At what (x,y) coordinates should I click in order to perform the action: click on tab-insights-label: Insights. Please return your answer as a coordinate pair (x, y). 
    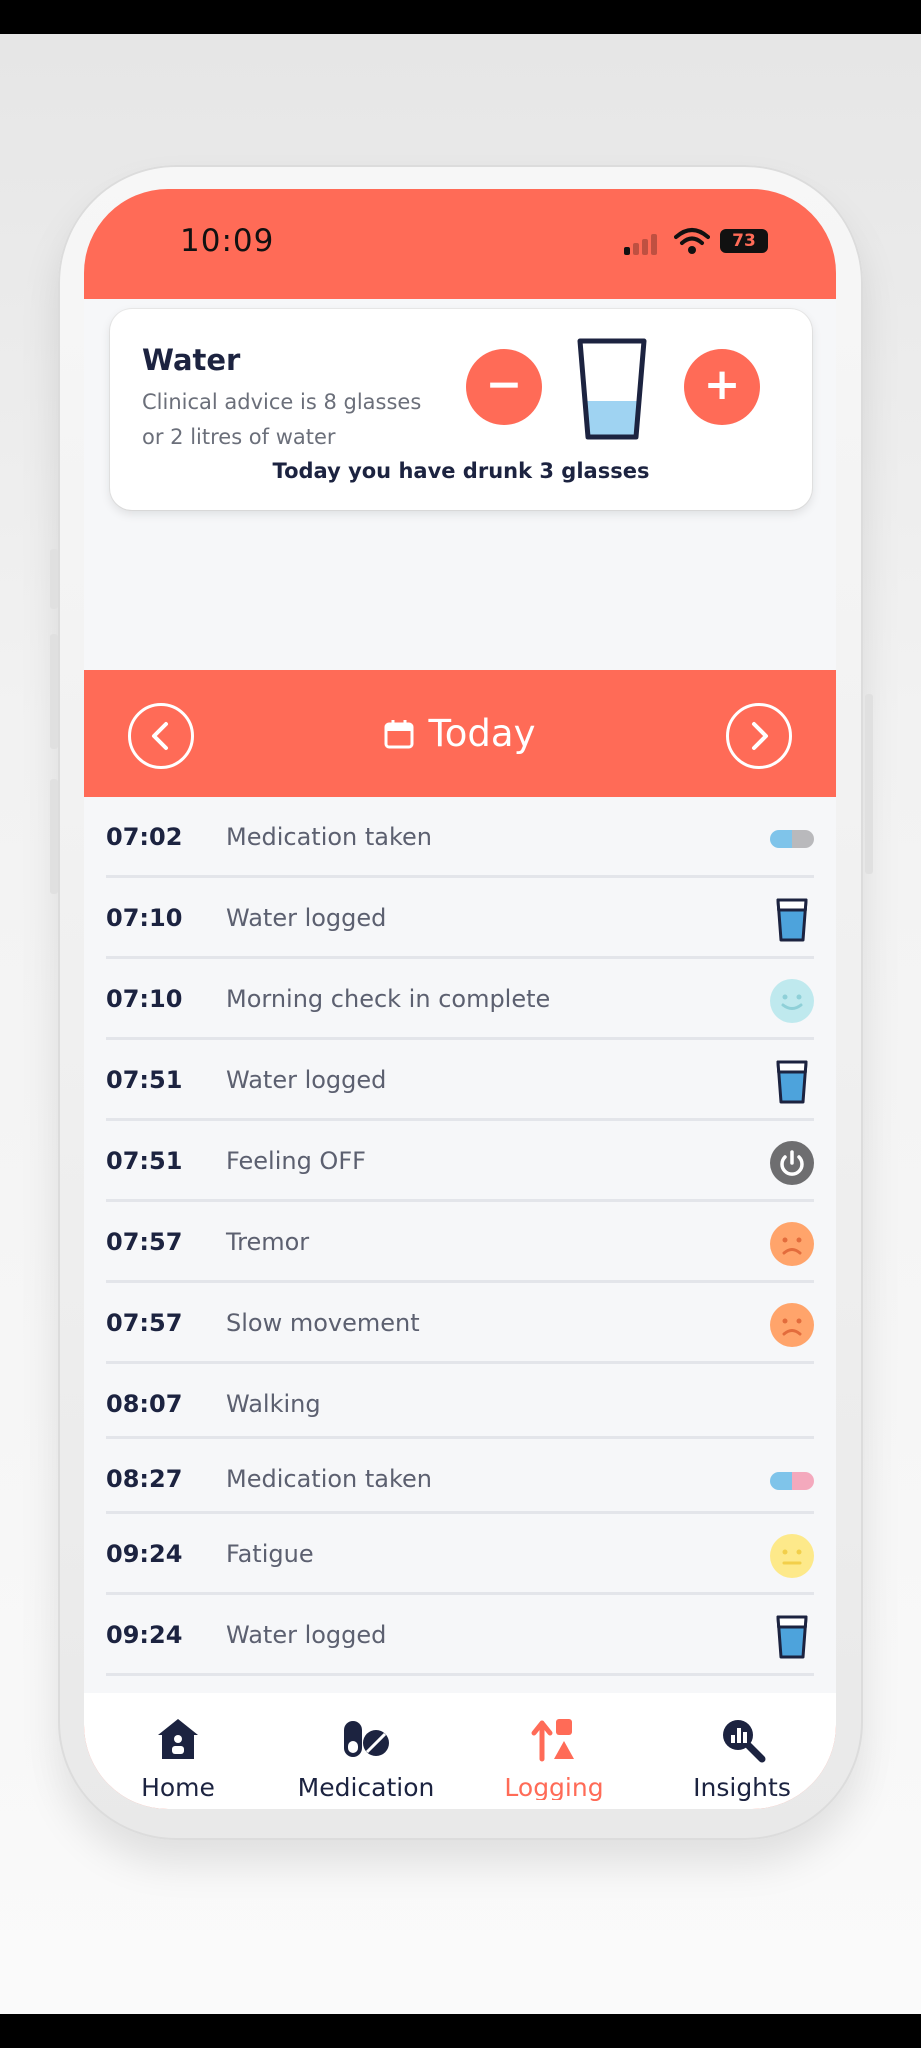
    Looking at the image, I should click on (742, 1787).